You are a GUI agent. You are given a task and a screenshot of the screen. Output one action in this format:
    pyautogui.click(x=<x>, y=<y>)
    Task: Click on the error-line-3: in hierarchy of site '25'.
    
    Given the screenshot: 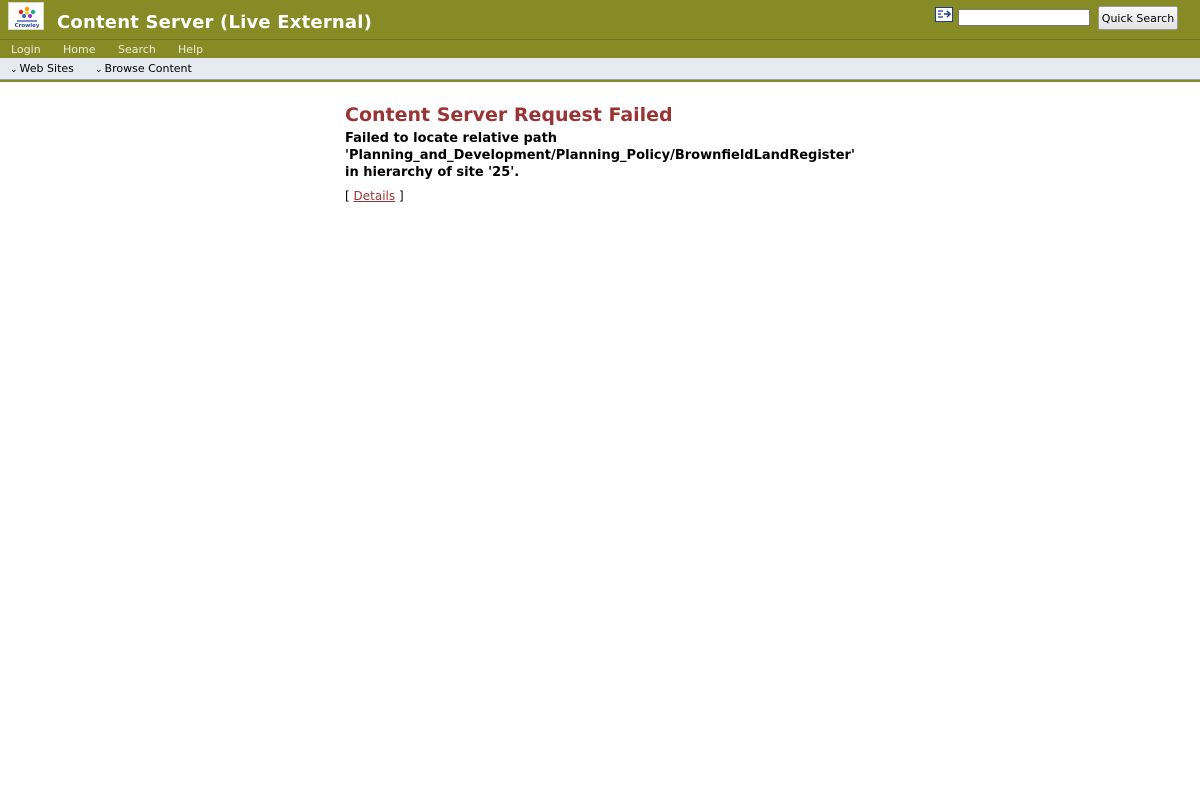 What is the action you would take?
    pyautogui.click(x=432, y=172)
    